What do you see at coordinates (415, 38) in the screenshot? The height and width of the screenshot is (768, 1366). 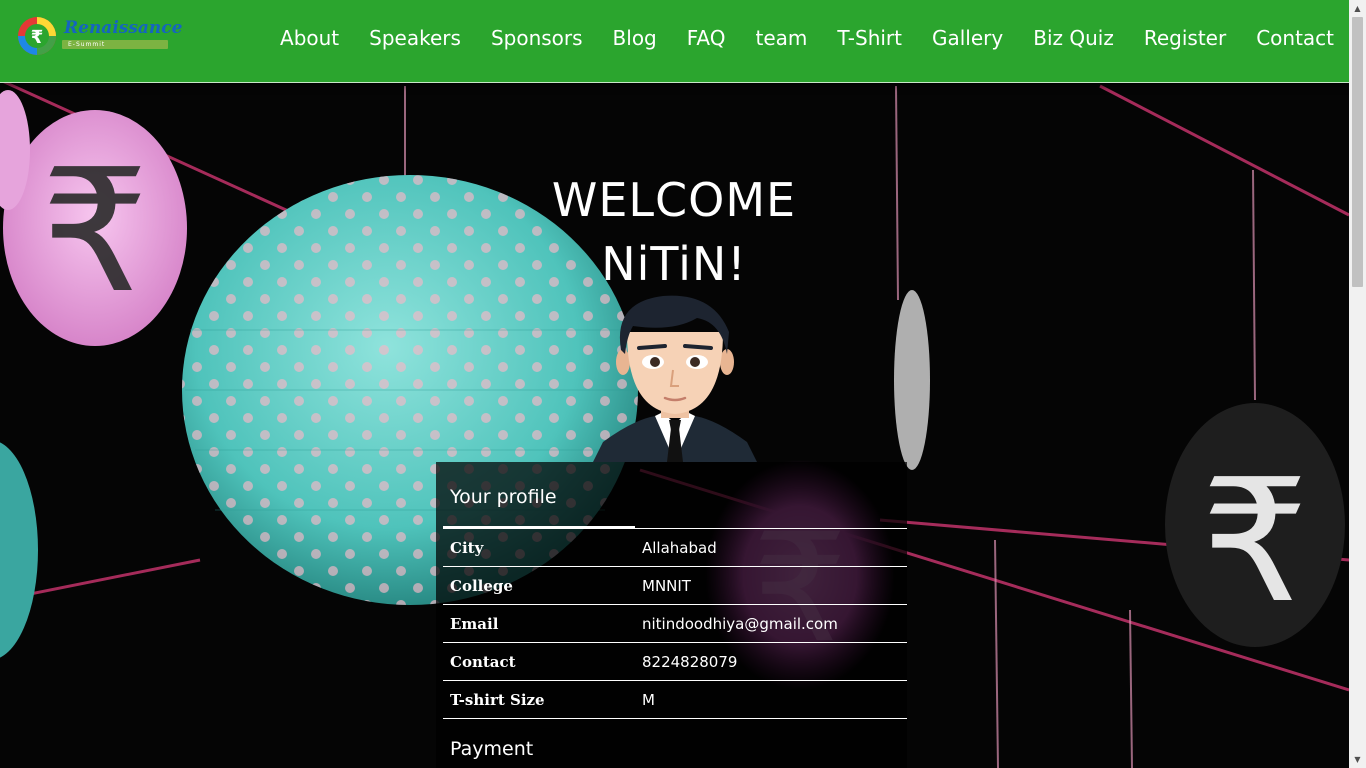 I see `nav-speakers: Speakers` at bounding box center [415, 38].